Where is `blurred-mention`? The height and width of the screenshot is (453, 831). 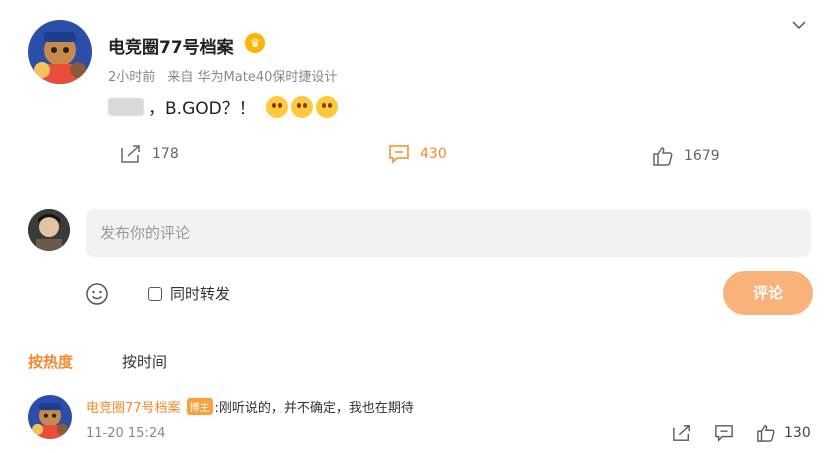 blurred-mention is located at coordinates (126, 106).